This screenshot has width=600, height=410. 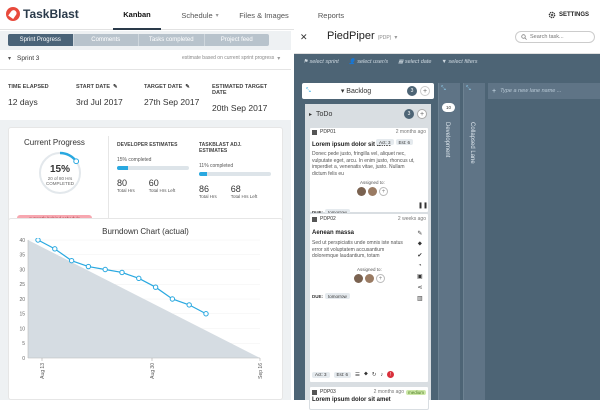 I want to click on task-actions: ✎ ⬥ ✔ ◔ ▣ ⋖ ▥, so click(x=420, y=266).